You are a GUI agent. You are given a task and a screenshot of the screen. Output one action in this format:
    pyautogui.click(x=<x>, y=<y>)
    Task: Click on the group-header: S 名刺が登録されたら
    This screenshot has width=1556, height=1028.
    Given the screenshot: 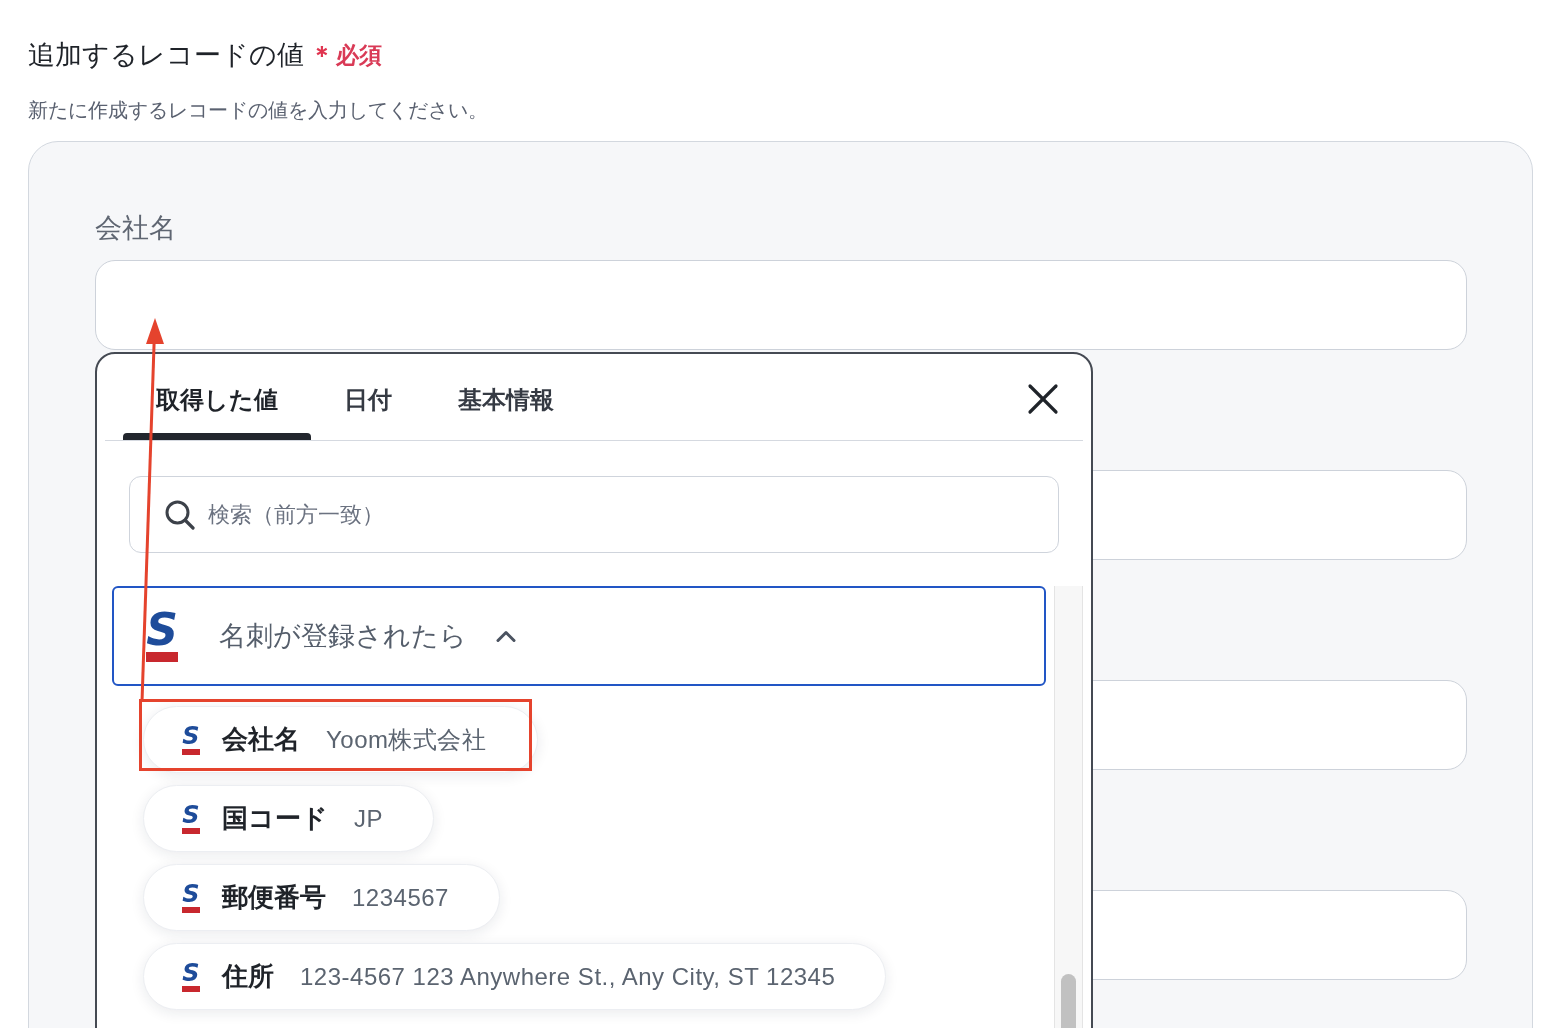 What is the action you would take?
    pyautogui.click(x=579, y=636)
    